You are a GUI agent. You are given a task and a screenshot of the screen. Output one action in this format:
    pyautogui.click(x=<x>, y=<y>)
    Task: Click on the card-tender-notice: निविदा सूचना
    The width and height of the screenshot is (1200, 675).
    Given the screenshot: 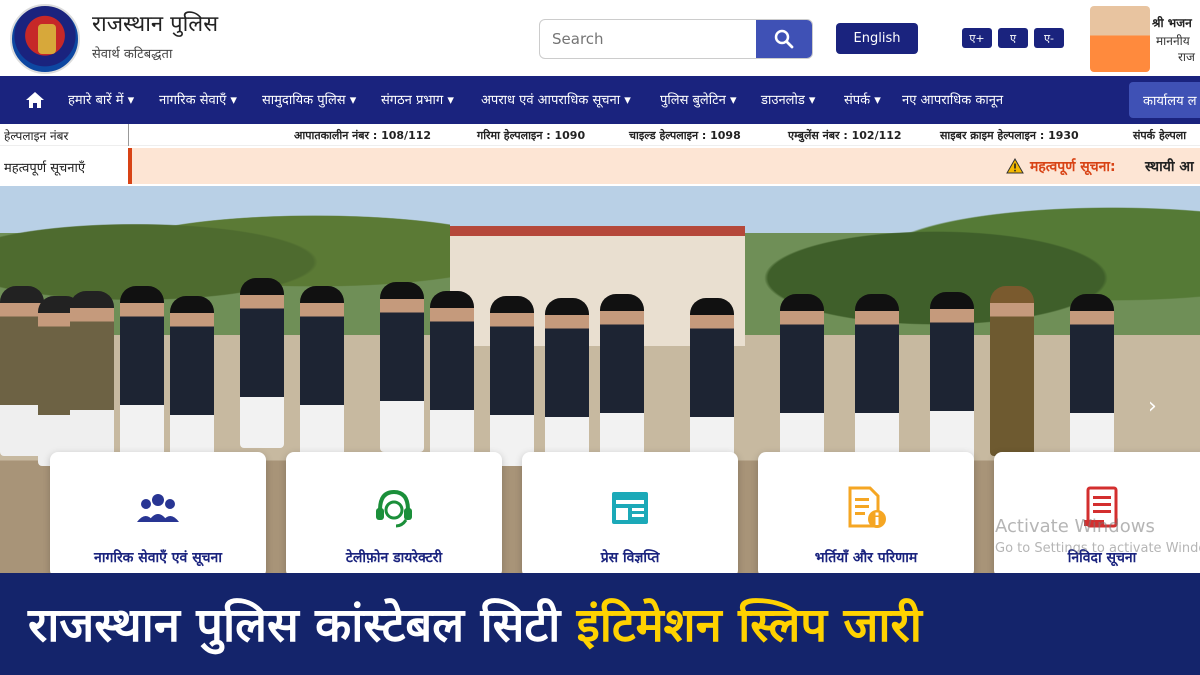 What is the action you would take?
    pyautogui.click(x=1097, y=515)
    